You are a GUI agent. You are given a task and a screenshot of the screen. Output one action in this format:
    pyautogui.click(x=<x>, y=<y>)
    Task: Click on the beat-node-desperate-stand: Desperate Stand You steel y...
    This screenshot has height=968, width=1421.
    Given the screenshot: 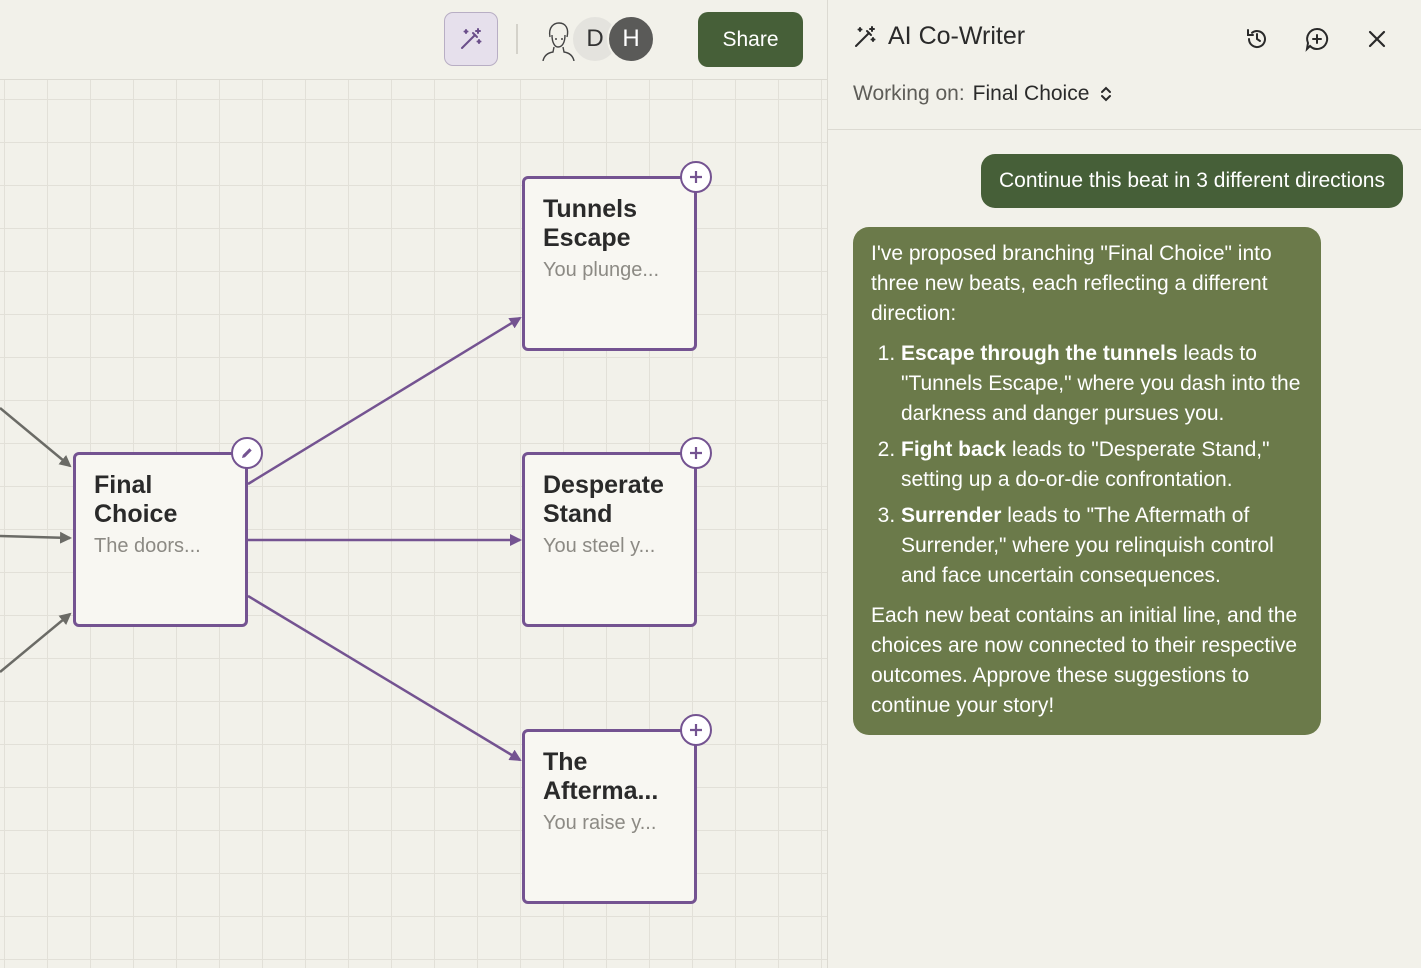 What is the action you would take?
    pyautogui.click(x=617, y=532)
    